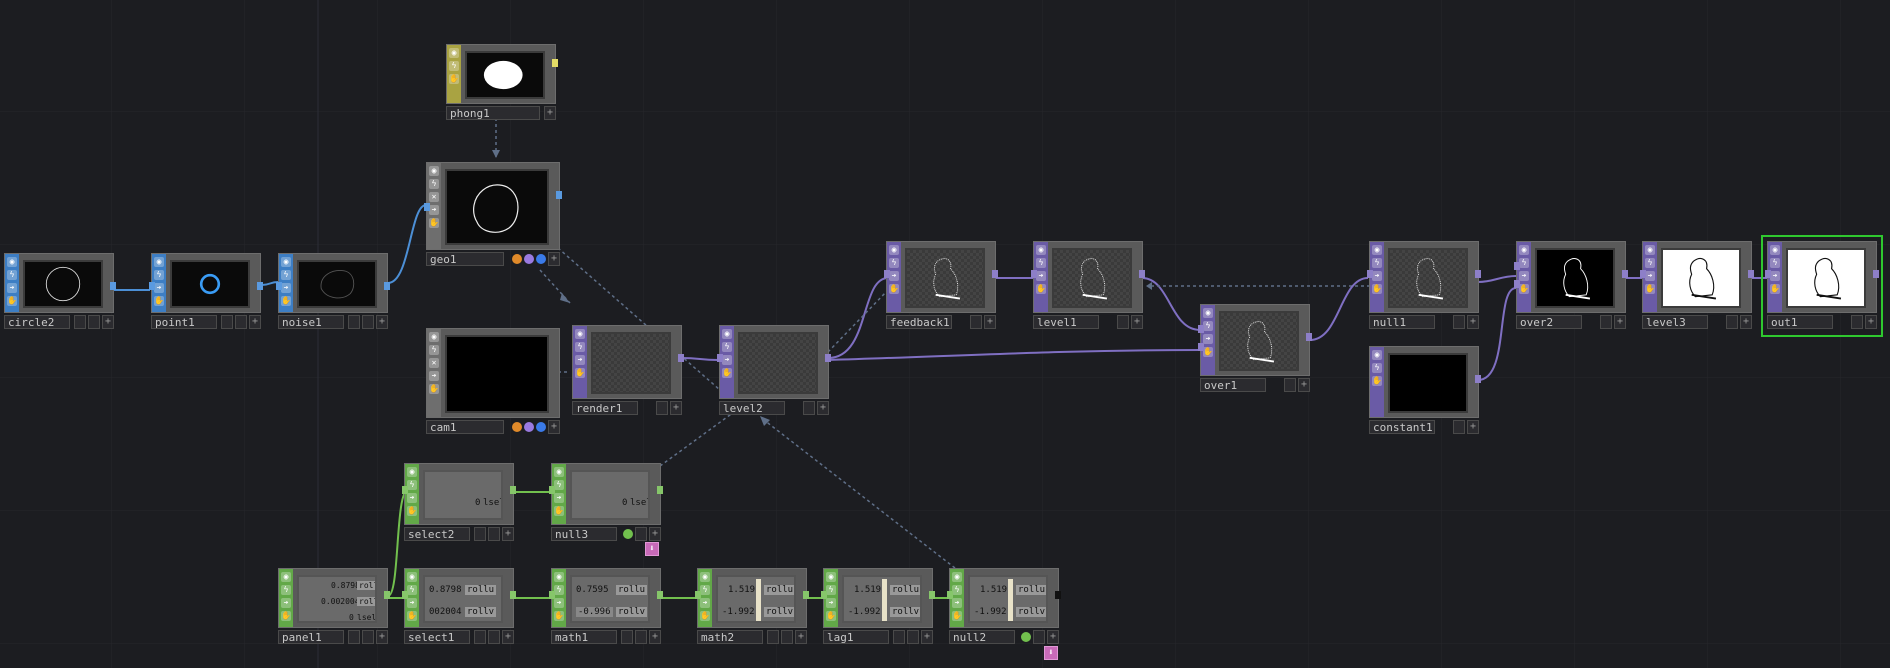  Describe the element at coordinates (606, 502) in the screenshot. I see `node-null3: ◉ ϟ ➔ ✋ 0 lselect null3 +` at that location.